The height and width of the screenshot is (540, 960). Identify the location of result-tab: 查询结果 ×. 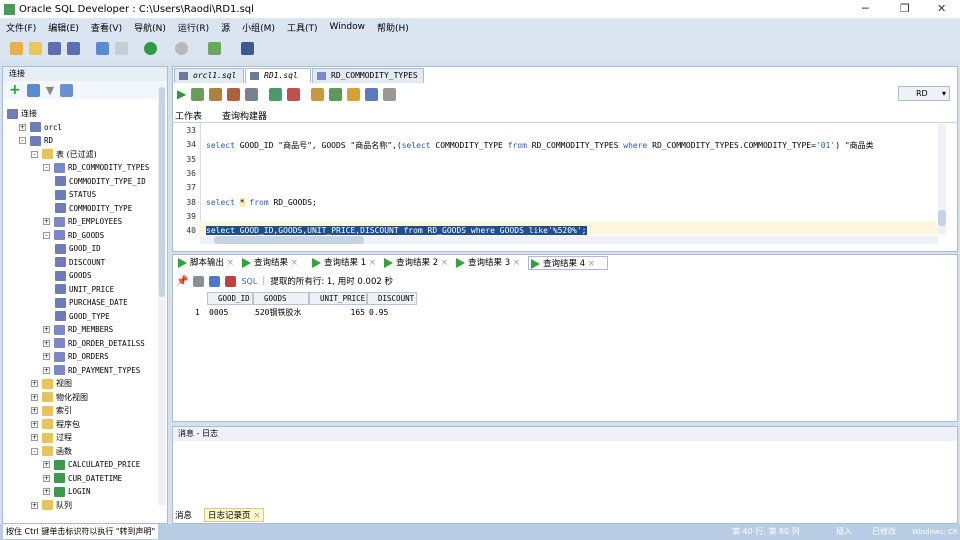
(274, 263).